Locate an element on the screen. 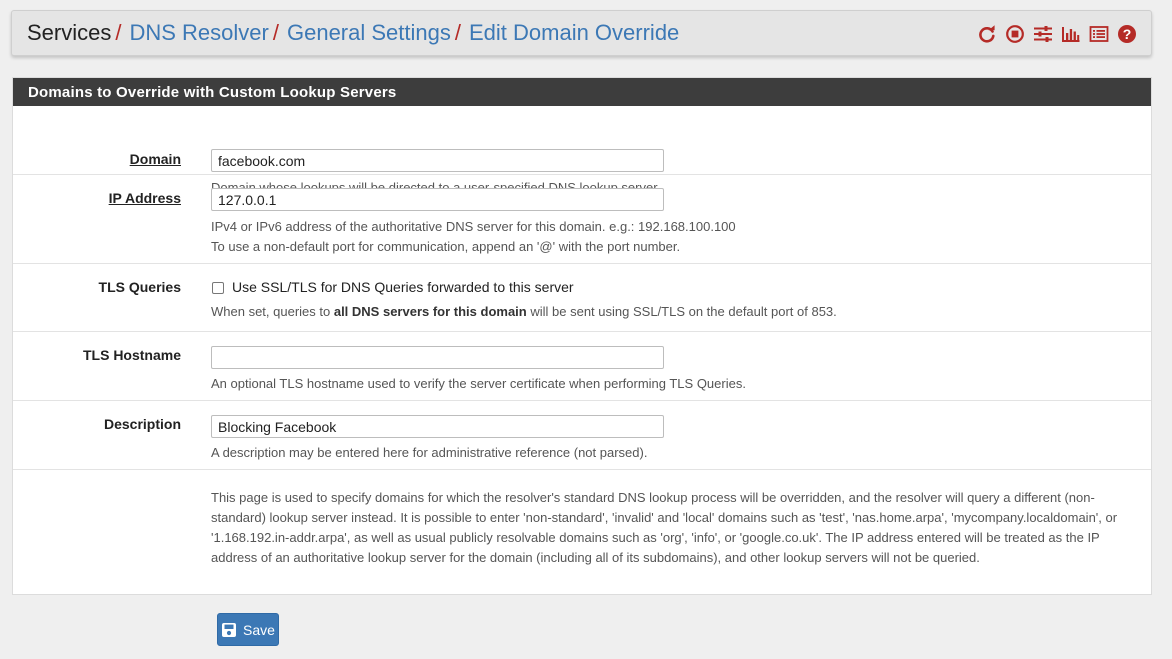 Image resolution: width=1172 pixels, height=659 pixels. tls-queries-label: TLS Queries is located at coordinates (139, 287).